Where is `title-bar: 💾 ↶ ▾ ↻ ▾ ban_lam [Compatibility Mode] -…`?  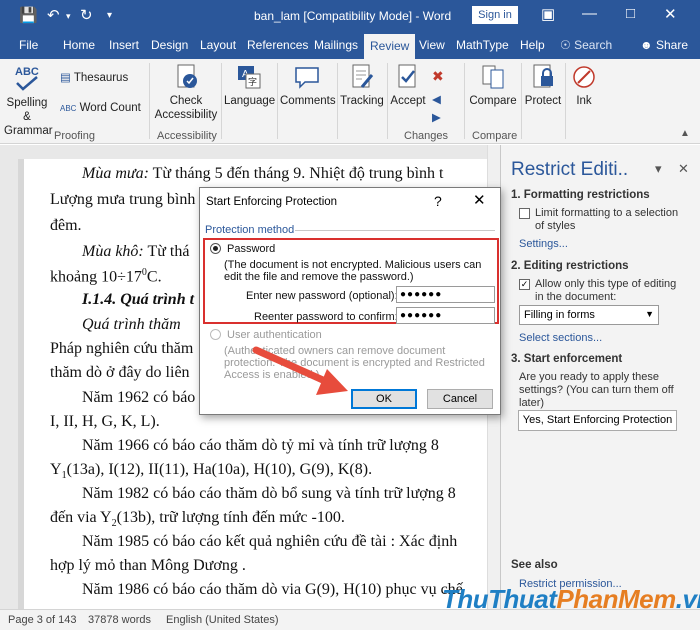 title-bar: 💾 ↶ ▾ ↻ ▾ ban_lam [Compatibility Mode] -… is located at coordinates (350, 16).